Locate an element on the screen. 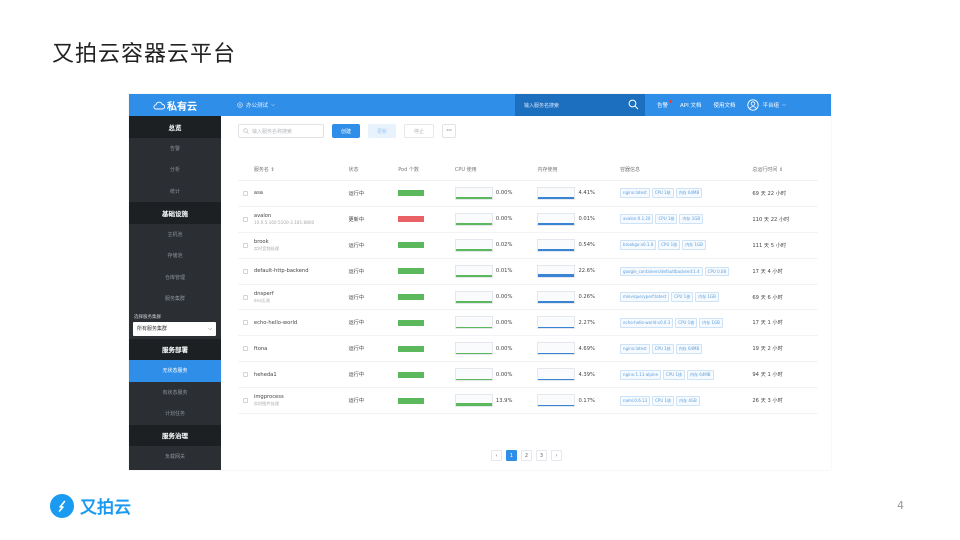 This screenshot has height=540, width=960. service-name: ftona is located at coordinates (301, 349).